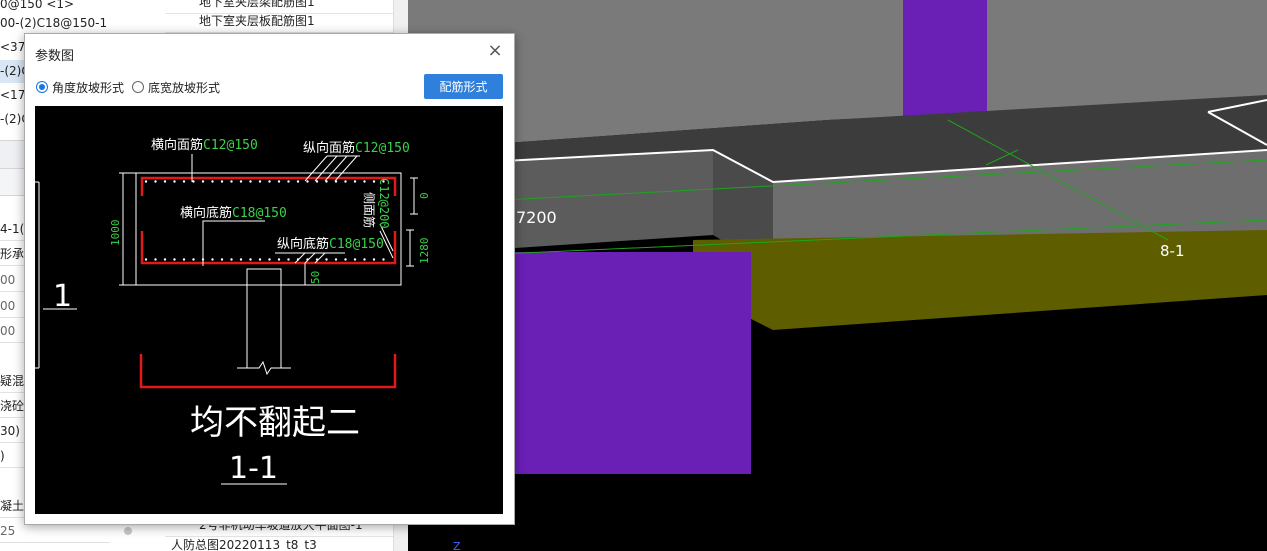 The image size is (1267, 551). I want to click on label-transverse-bottom: 横向底筋C18@150, so click(233, 213).